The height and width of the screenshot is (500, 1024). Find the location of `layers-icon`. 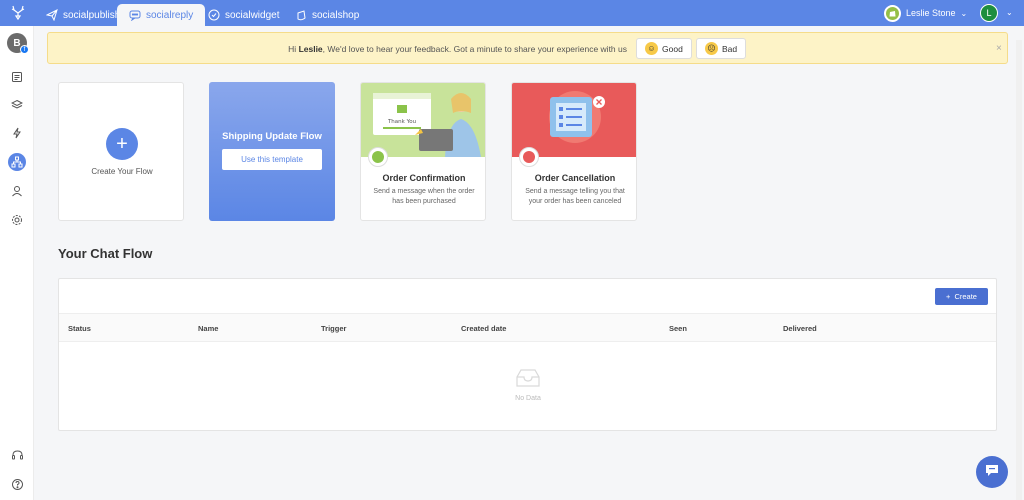

layers-icon is located at coordinates (17, 105).